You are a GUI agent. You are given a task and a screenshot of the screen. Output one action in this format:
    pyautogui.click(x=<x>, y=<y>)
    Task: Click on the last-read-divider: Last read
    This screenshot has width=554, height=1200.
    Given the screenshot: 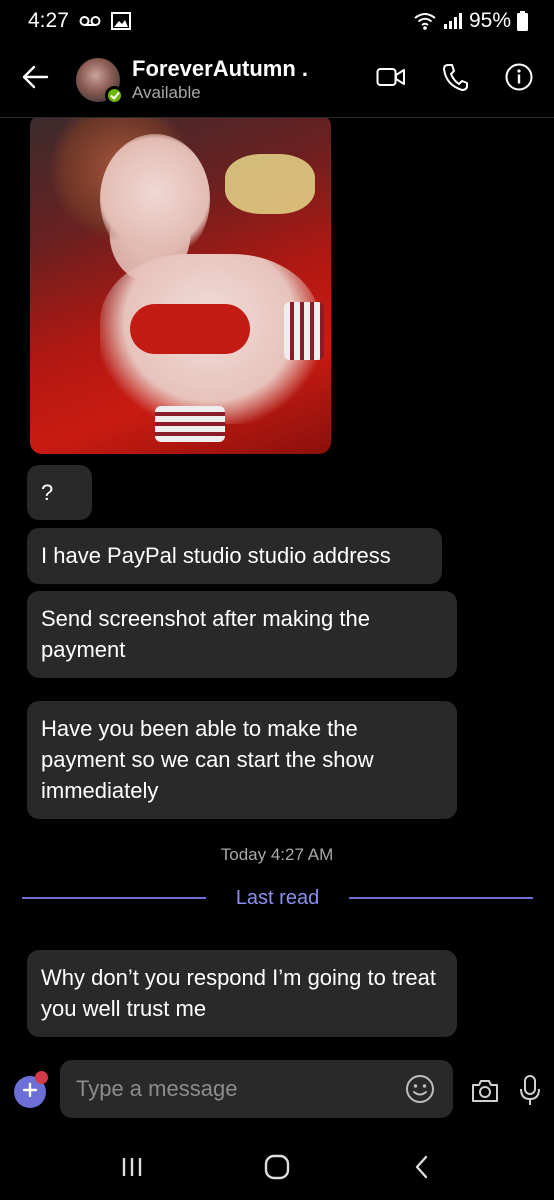 What is the action you would take?
    pyautogui.click(x=278, y=898)
    